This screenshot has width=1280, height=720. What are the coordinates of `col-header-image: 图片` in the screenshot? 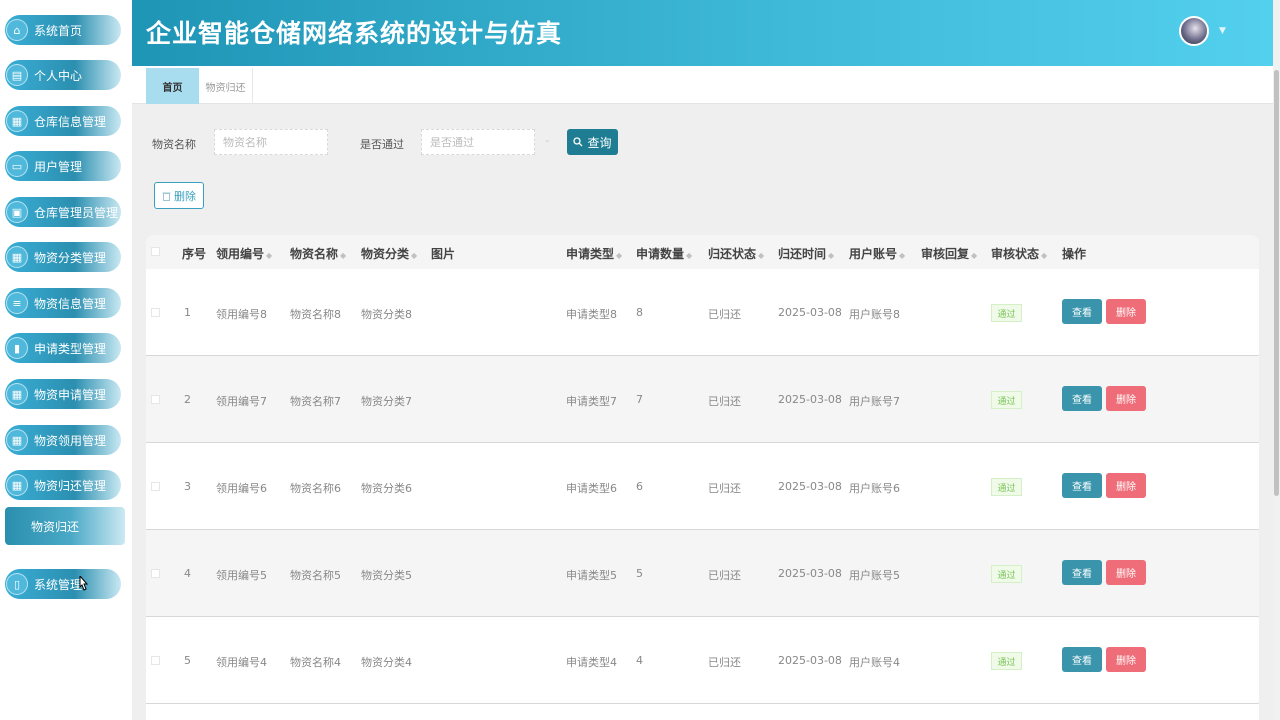 It's located at (443, 253).